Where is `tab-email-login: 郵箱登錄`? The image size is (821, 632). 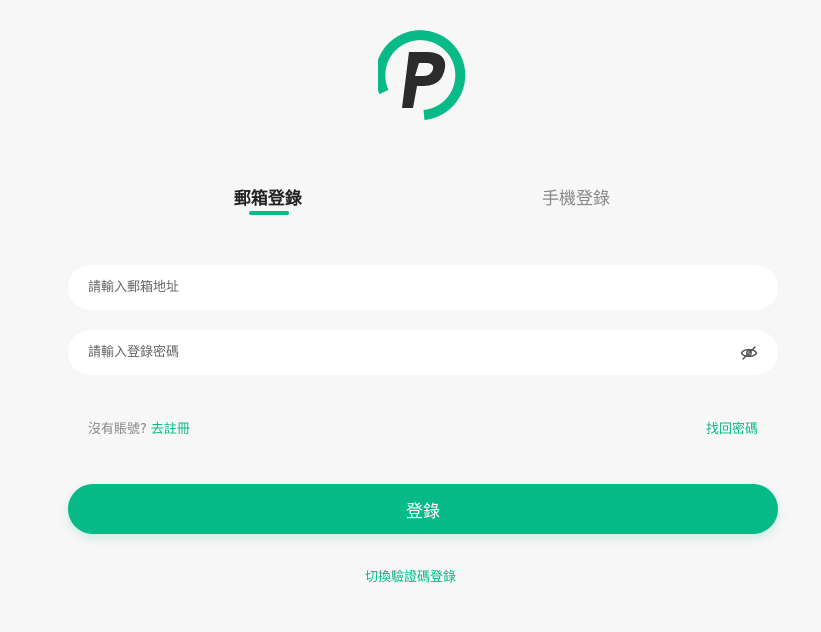
tab-email-login: 郵箱登錄 is located at coordinates (268, 196).